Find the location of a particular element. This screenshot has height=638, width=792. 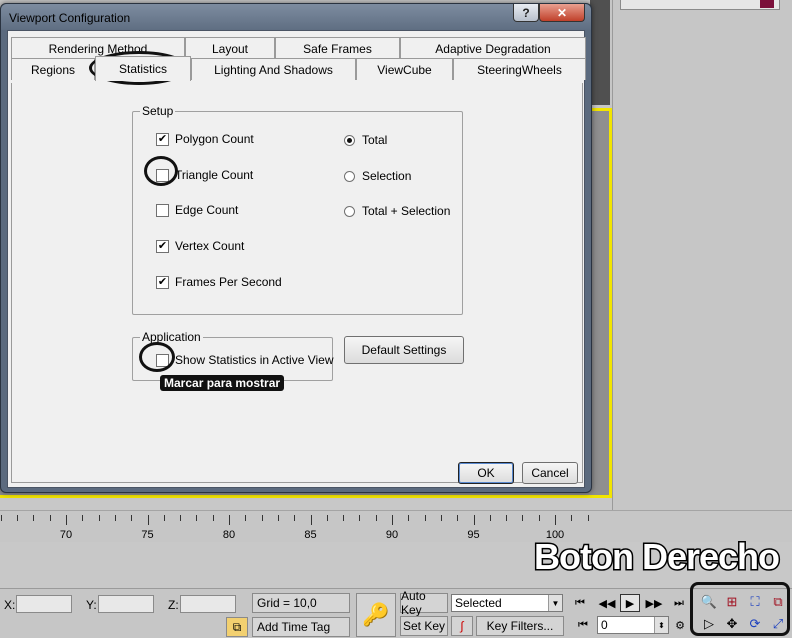

tab-regions: Regions is located at coordinates (53, 69).